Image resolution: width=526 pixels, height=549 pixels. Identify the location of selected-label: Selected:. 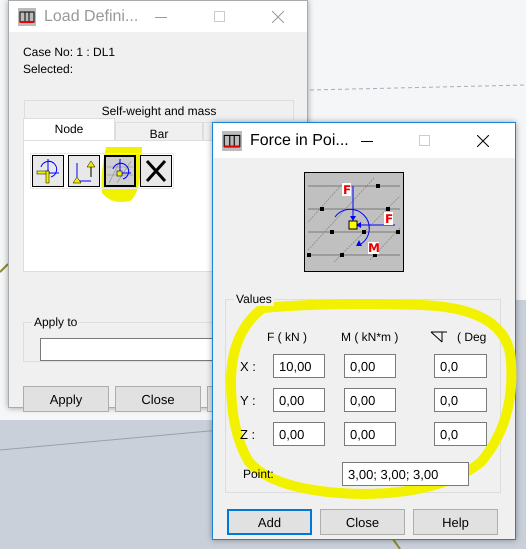
(48, 69).